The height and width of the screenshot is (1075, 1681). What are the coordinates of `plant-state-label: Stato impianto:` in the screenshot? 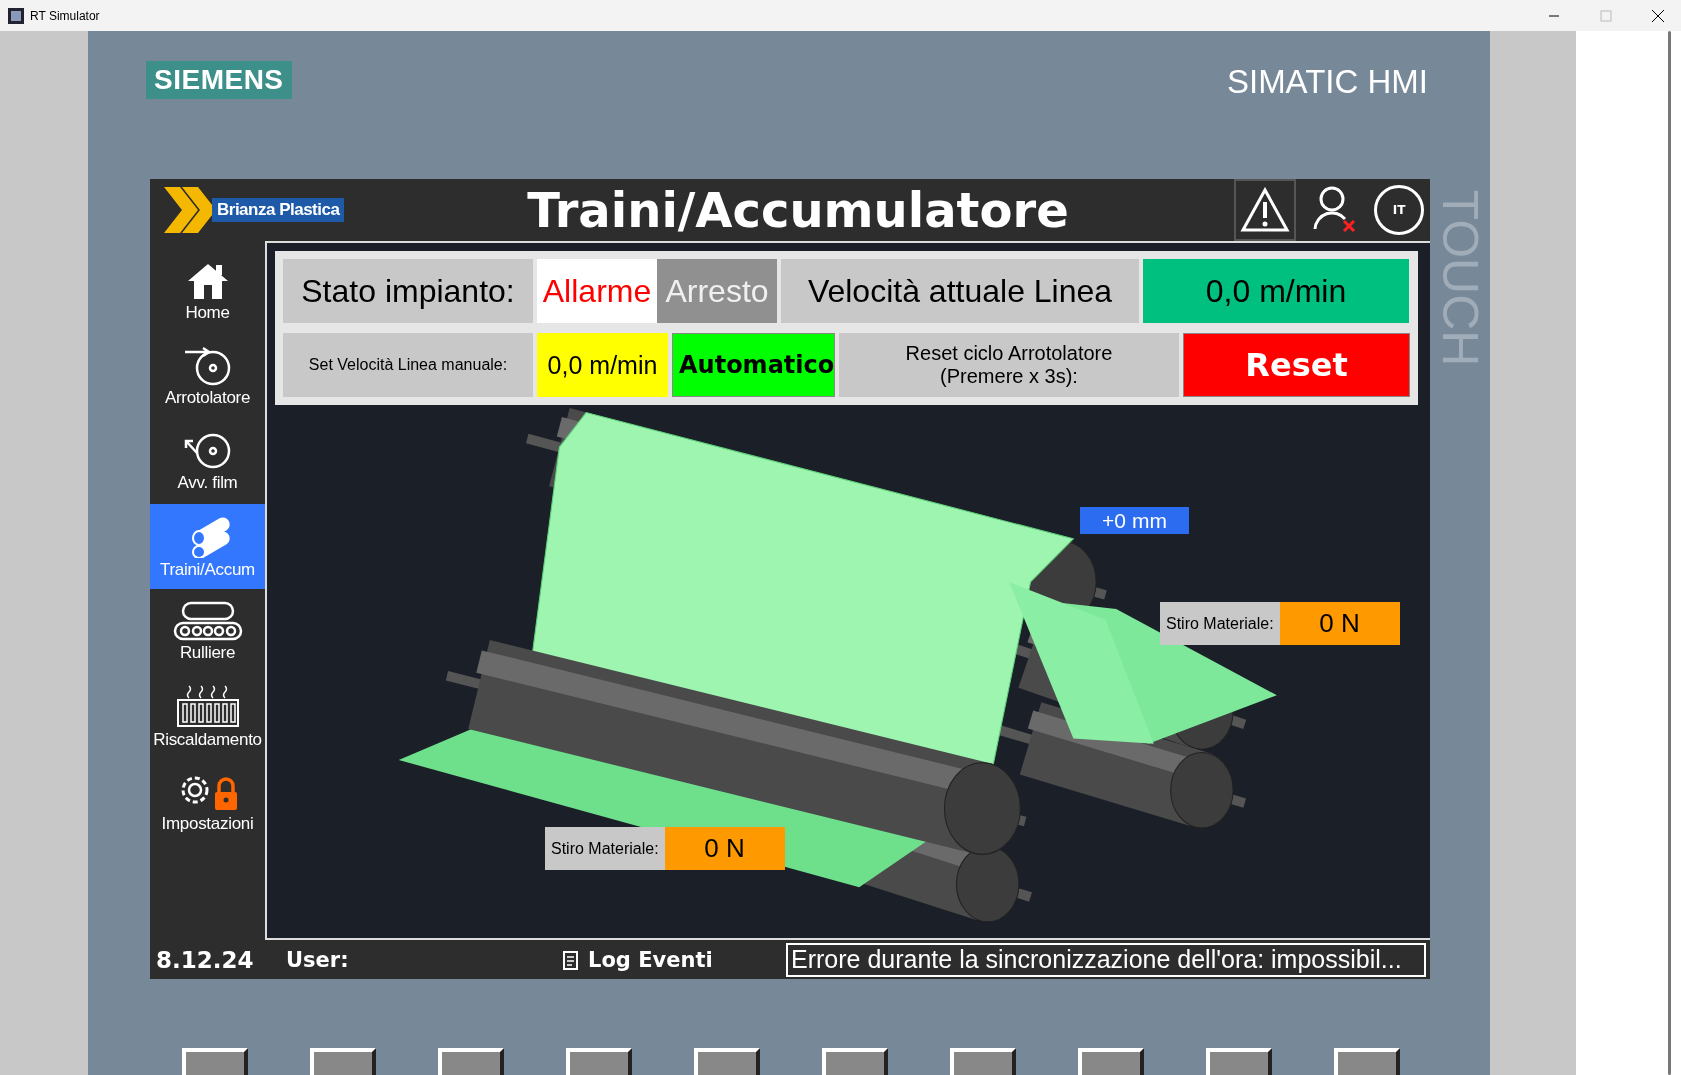 It's located at (408, 291).